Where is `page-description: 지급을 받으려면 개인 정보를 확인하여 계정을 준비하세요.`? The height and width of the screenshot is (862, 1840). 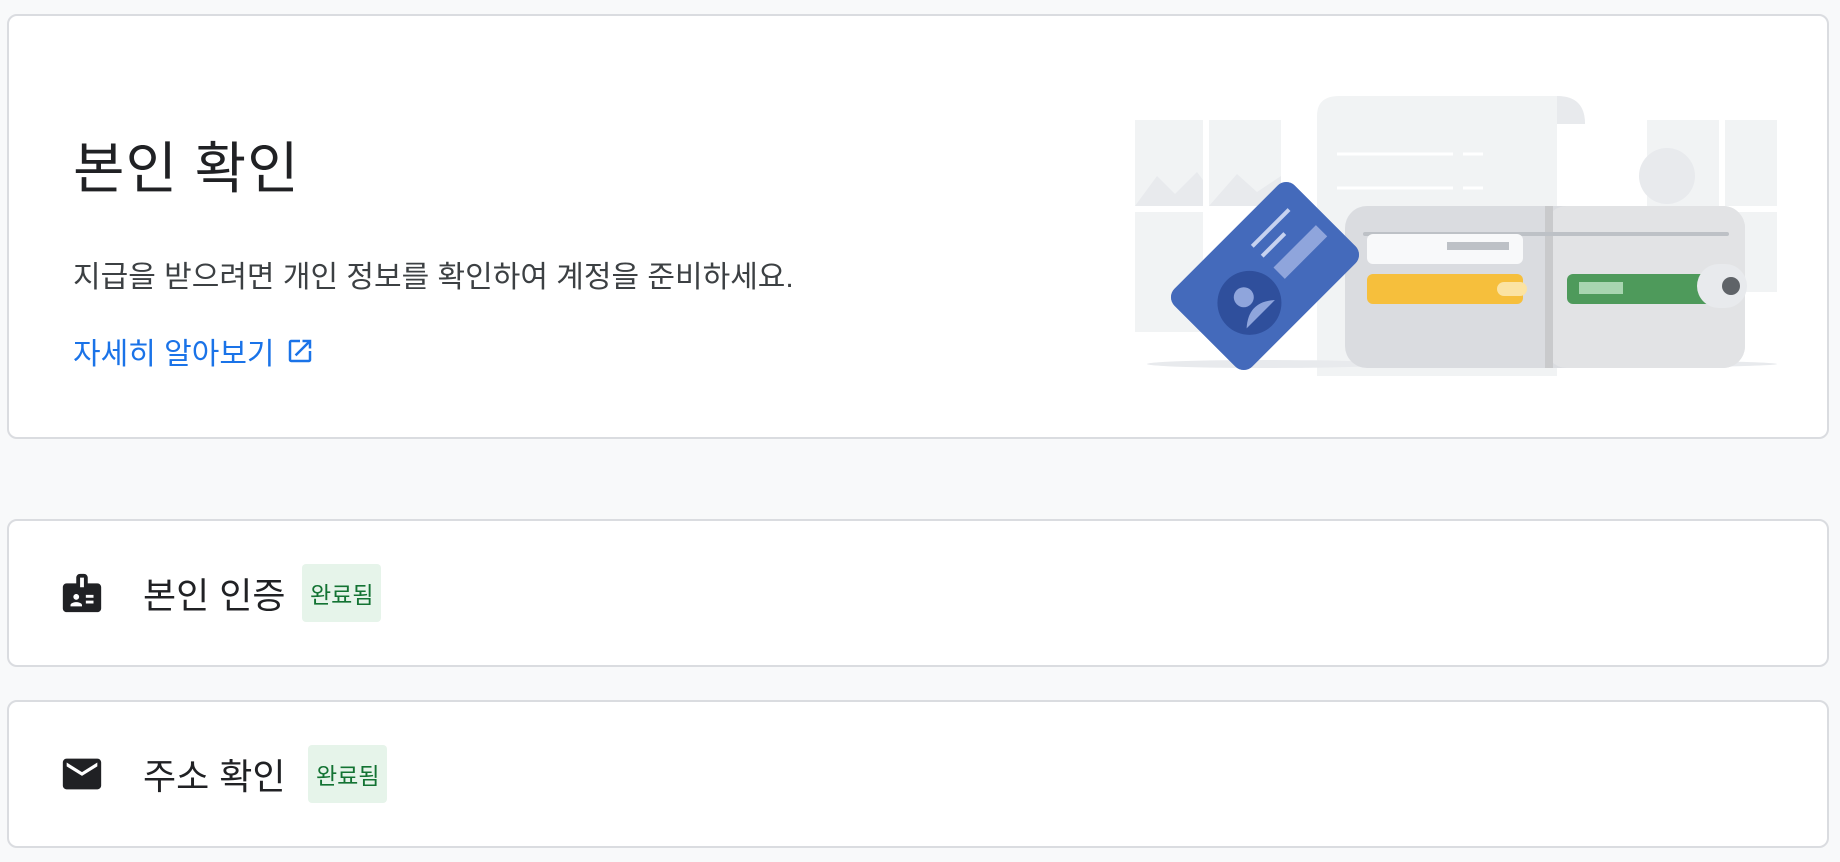 page-description: 지급을 받으려면 개인 정보를 확인하여 계정을 준비하세요. is located at coordinates (433, 277).